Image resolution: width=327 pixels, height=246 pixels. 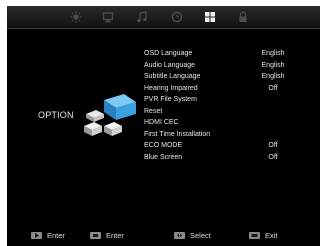 I want to click on hint-select: Select, so click(x=192, y=235).